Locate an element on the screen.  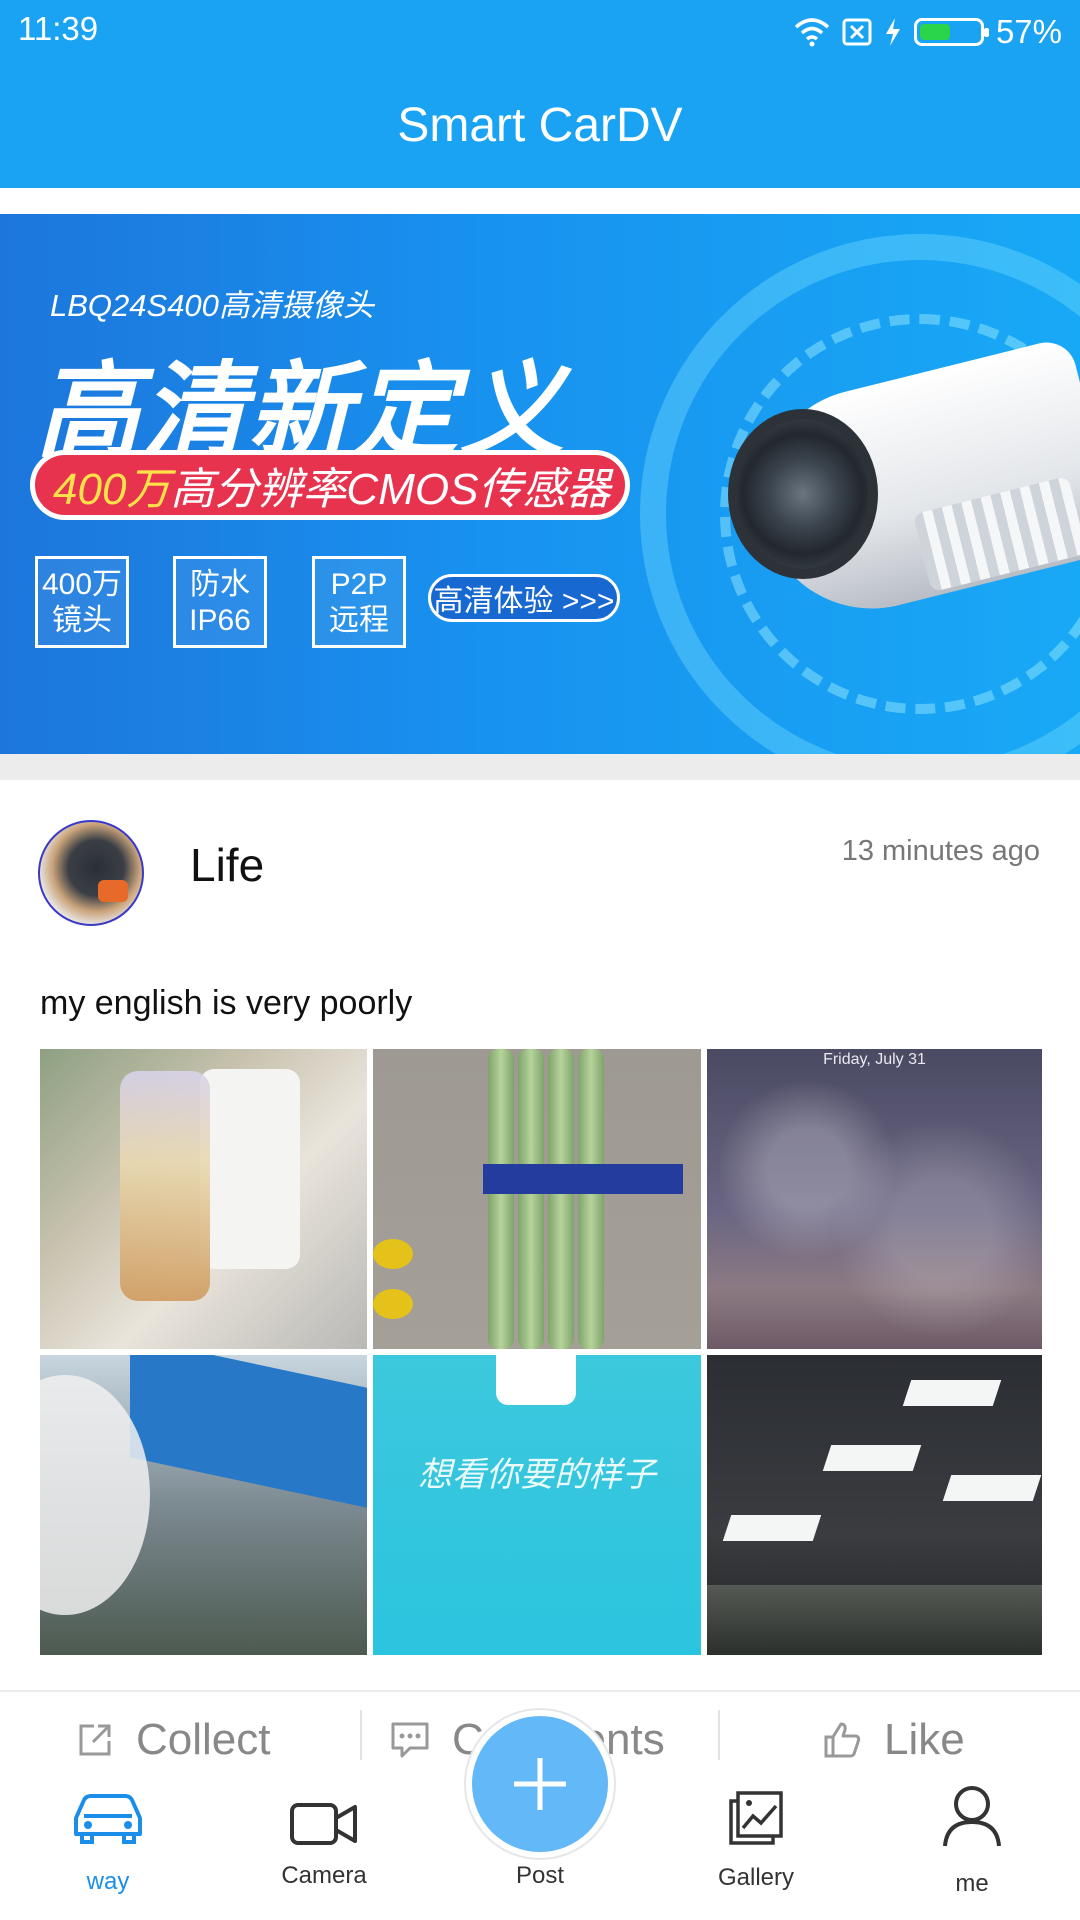
battery-percent: 57% is located at coordinates (1028, 31).